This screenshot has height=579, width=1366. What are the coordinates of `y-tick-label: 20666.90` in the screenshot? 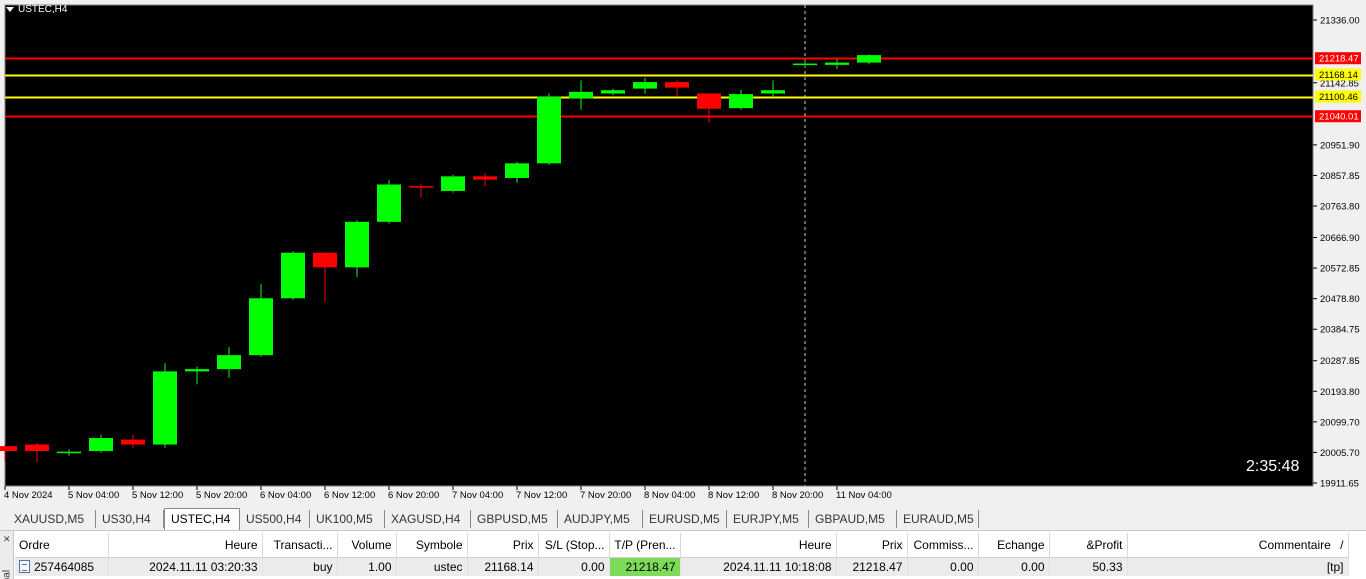 It's located at (1340, 238).